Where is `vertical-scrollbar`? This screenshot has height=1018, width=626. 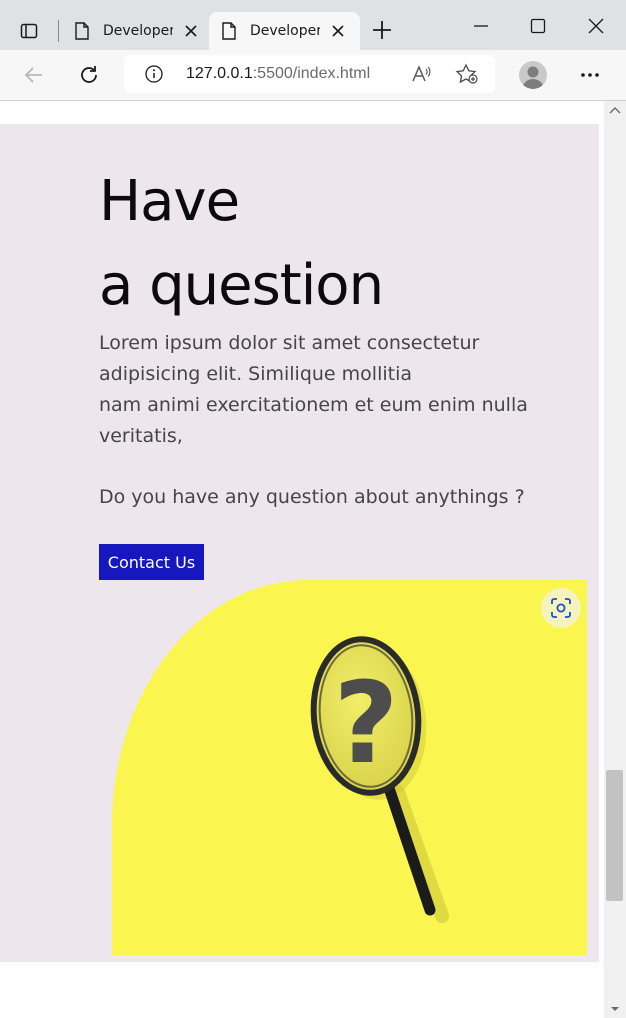
vertical-scrollbar is located at coordinates (615, 559).